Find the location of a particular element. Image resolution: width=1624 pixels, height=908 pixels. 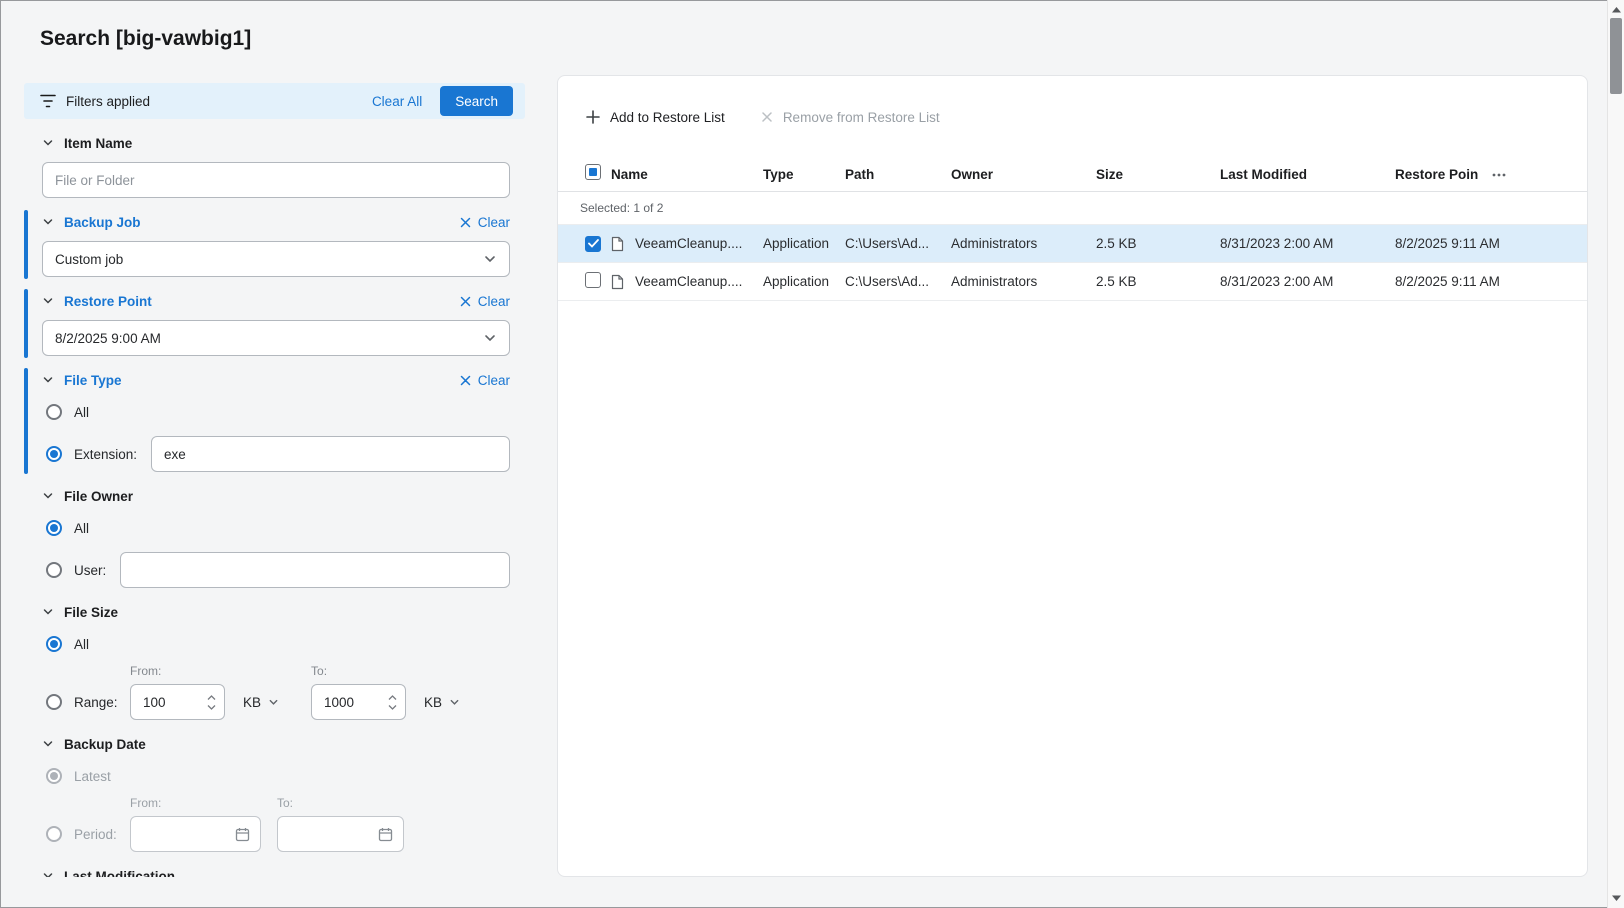

add-to-restore-list-label: Add to Restore List is located at coordinates (667, 117).